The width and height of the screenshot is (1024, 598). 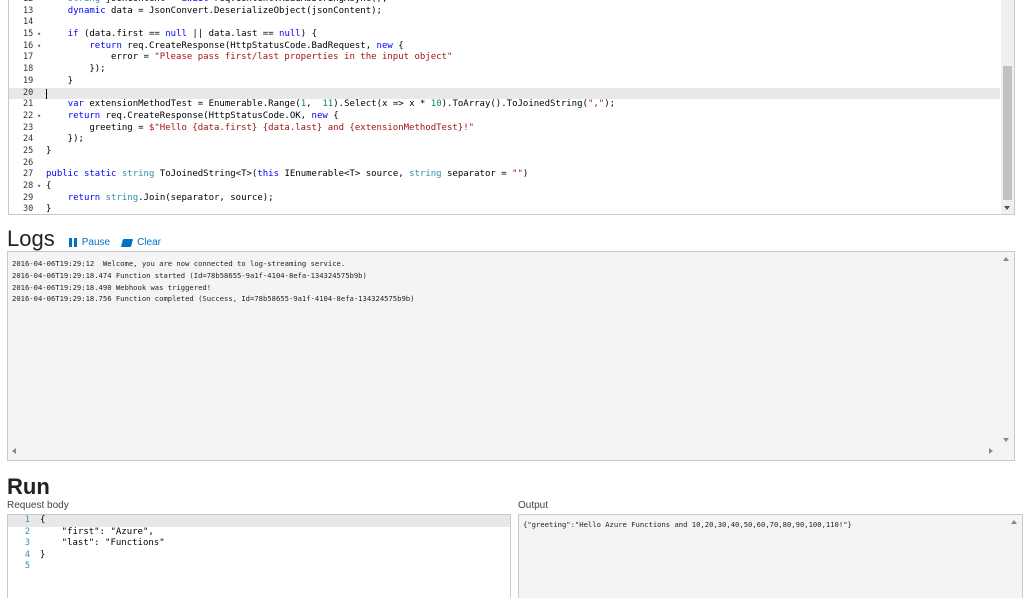 What do you see at coordinates (28, 92) in the screenshot?
I see `line-number: 20` at bounding box center [28, 92].